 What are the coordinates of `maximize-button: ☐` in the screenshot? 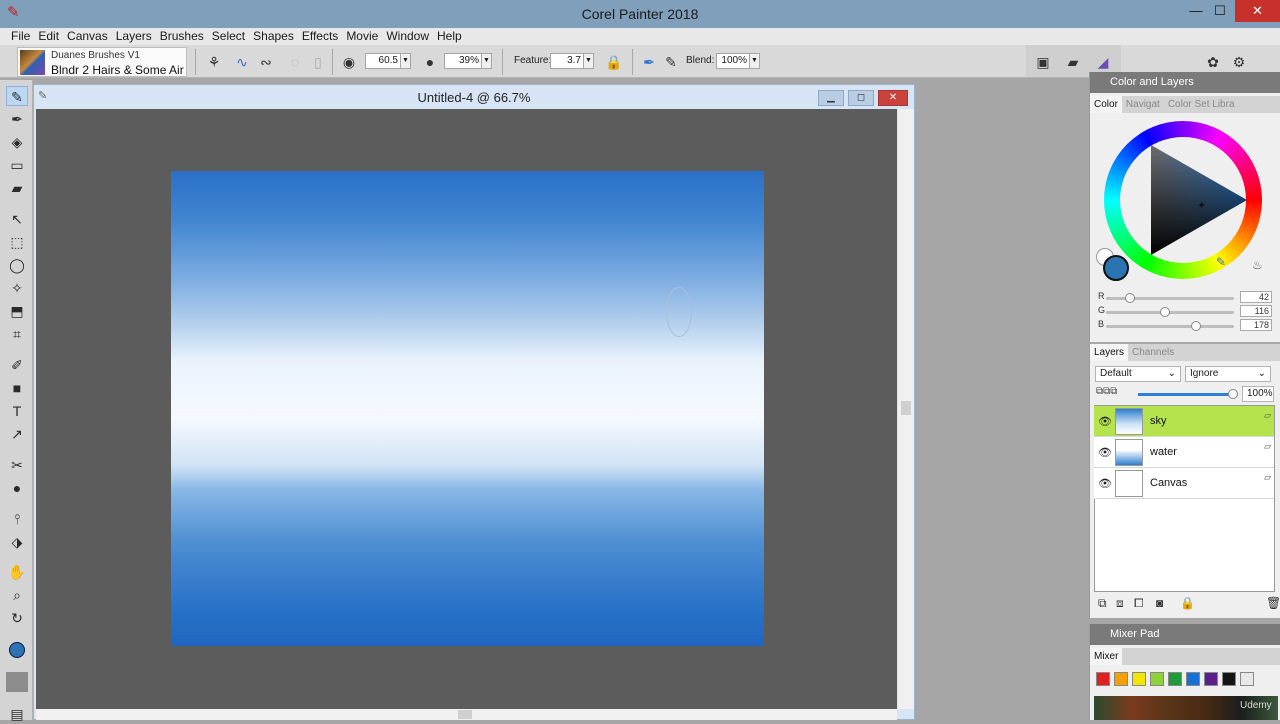 It's located at (1220, 11).